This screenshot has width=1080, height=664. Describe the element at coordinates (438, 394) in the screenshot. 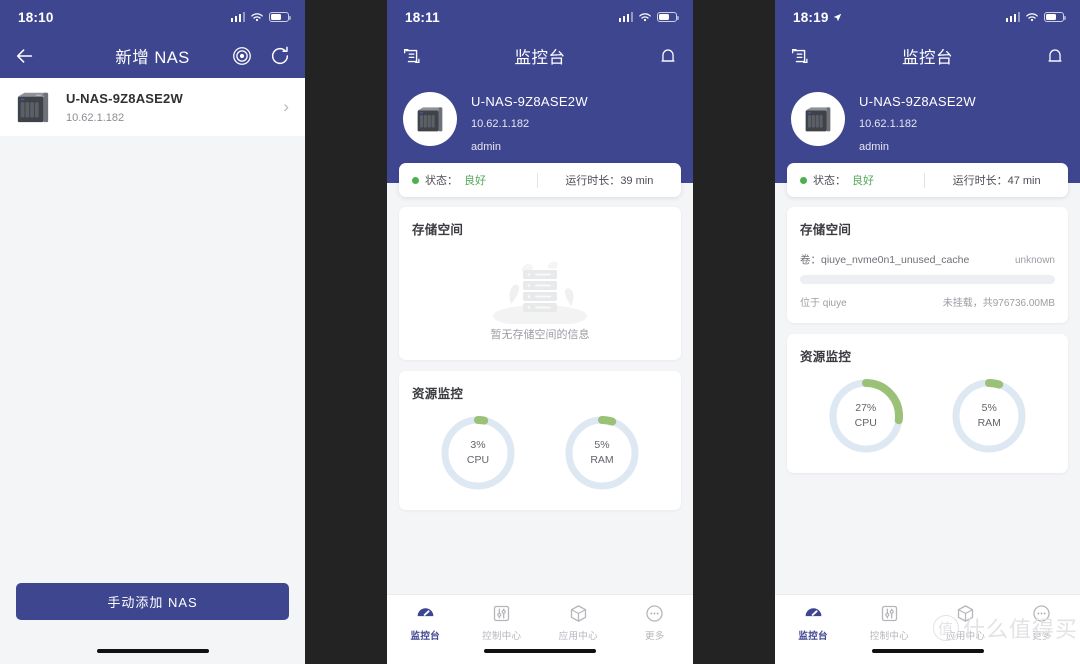

I see `resource-card-title: 资源监控` at that location.